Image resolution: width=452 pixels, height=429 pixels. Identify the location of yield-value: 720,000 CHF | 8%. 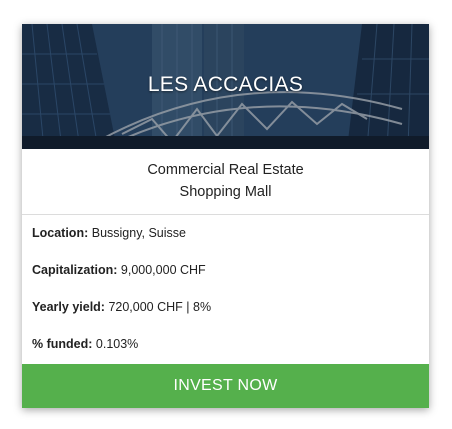
(160, 307).